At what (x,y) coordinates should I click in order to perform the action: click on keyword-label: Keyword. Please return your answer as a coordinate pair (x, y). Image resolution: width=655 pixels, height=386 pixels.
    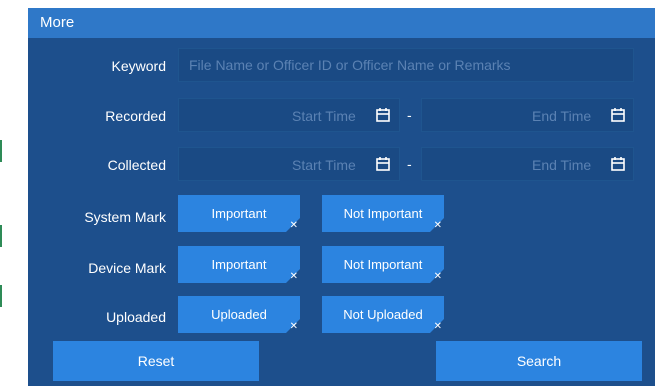
    Looking at the image, I should click on (138, 66).